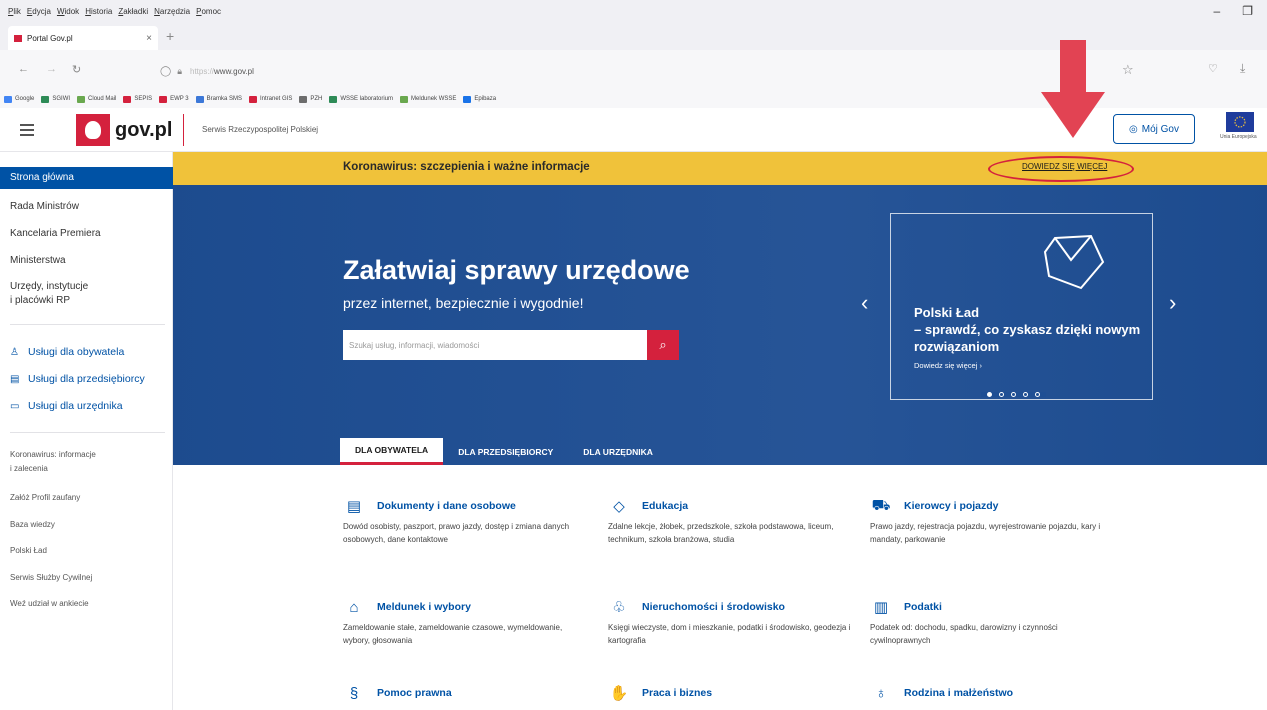 The height and width of the screenshot is (710, 1267). Describe the element at coordinates (354, 693) in the screenshot. I see `paragraph-icon: §` at that location.